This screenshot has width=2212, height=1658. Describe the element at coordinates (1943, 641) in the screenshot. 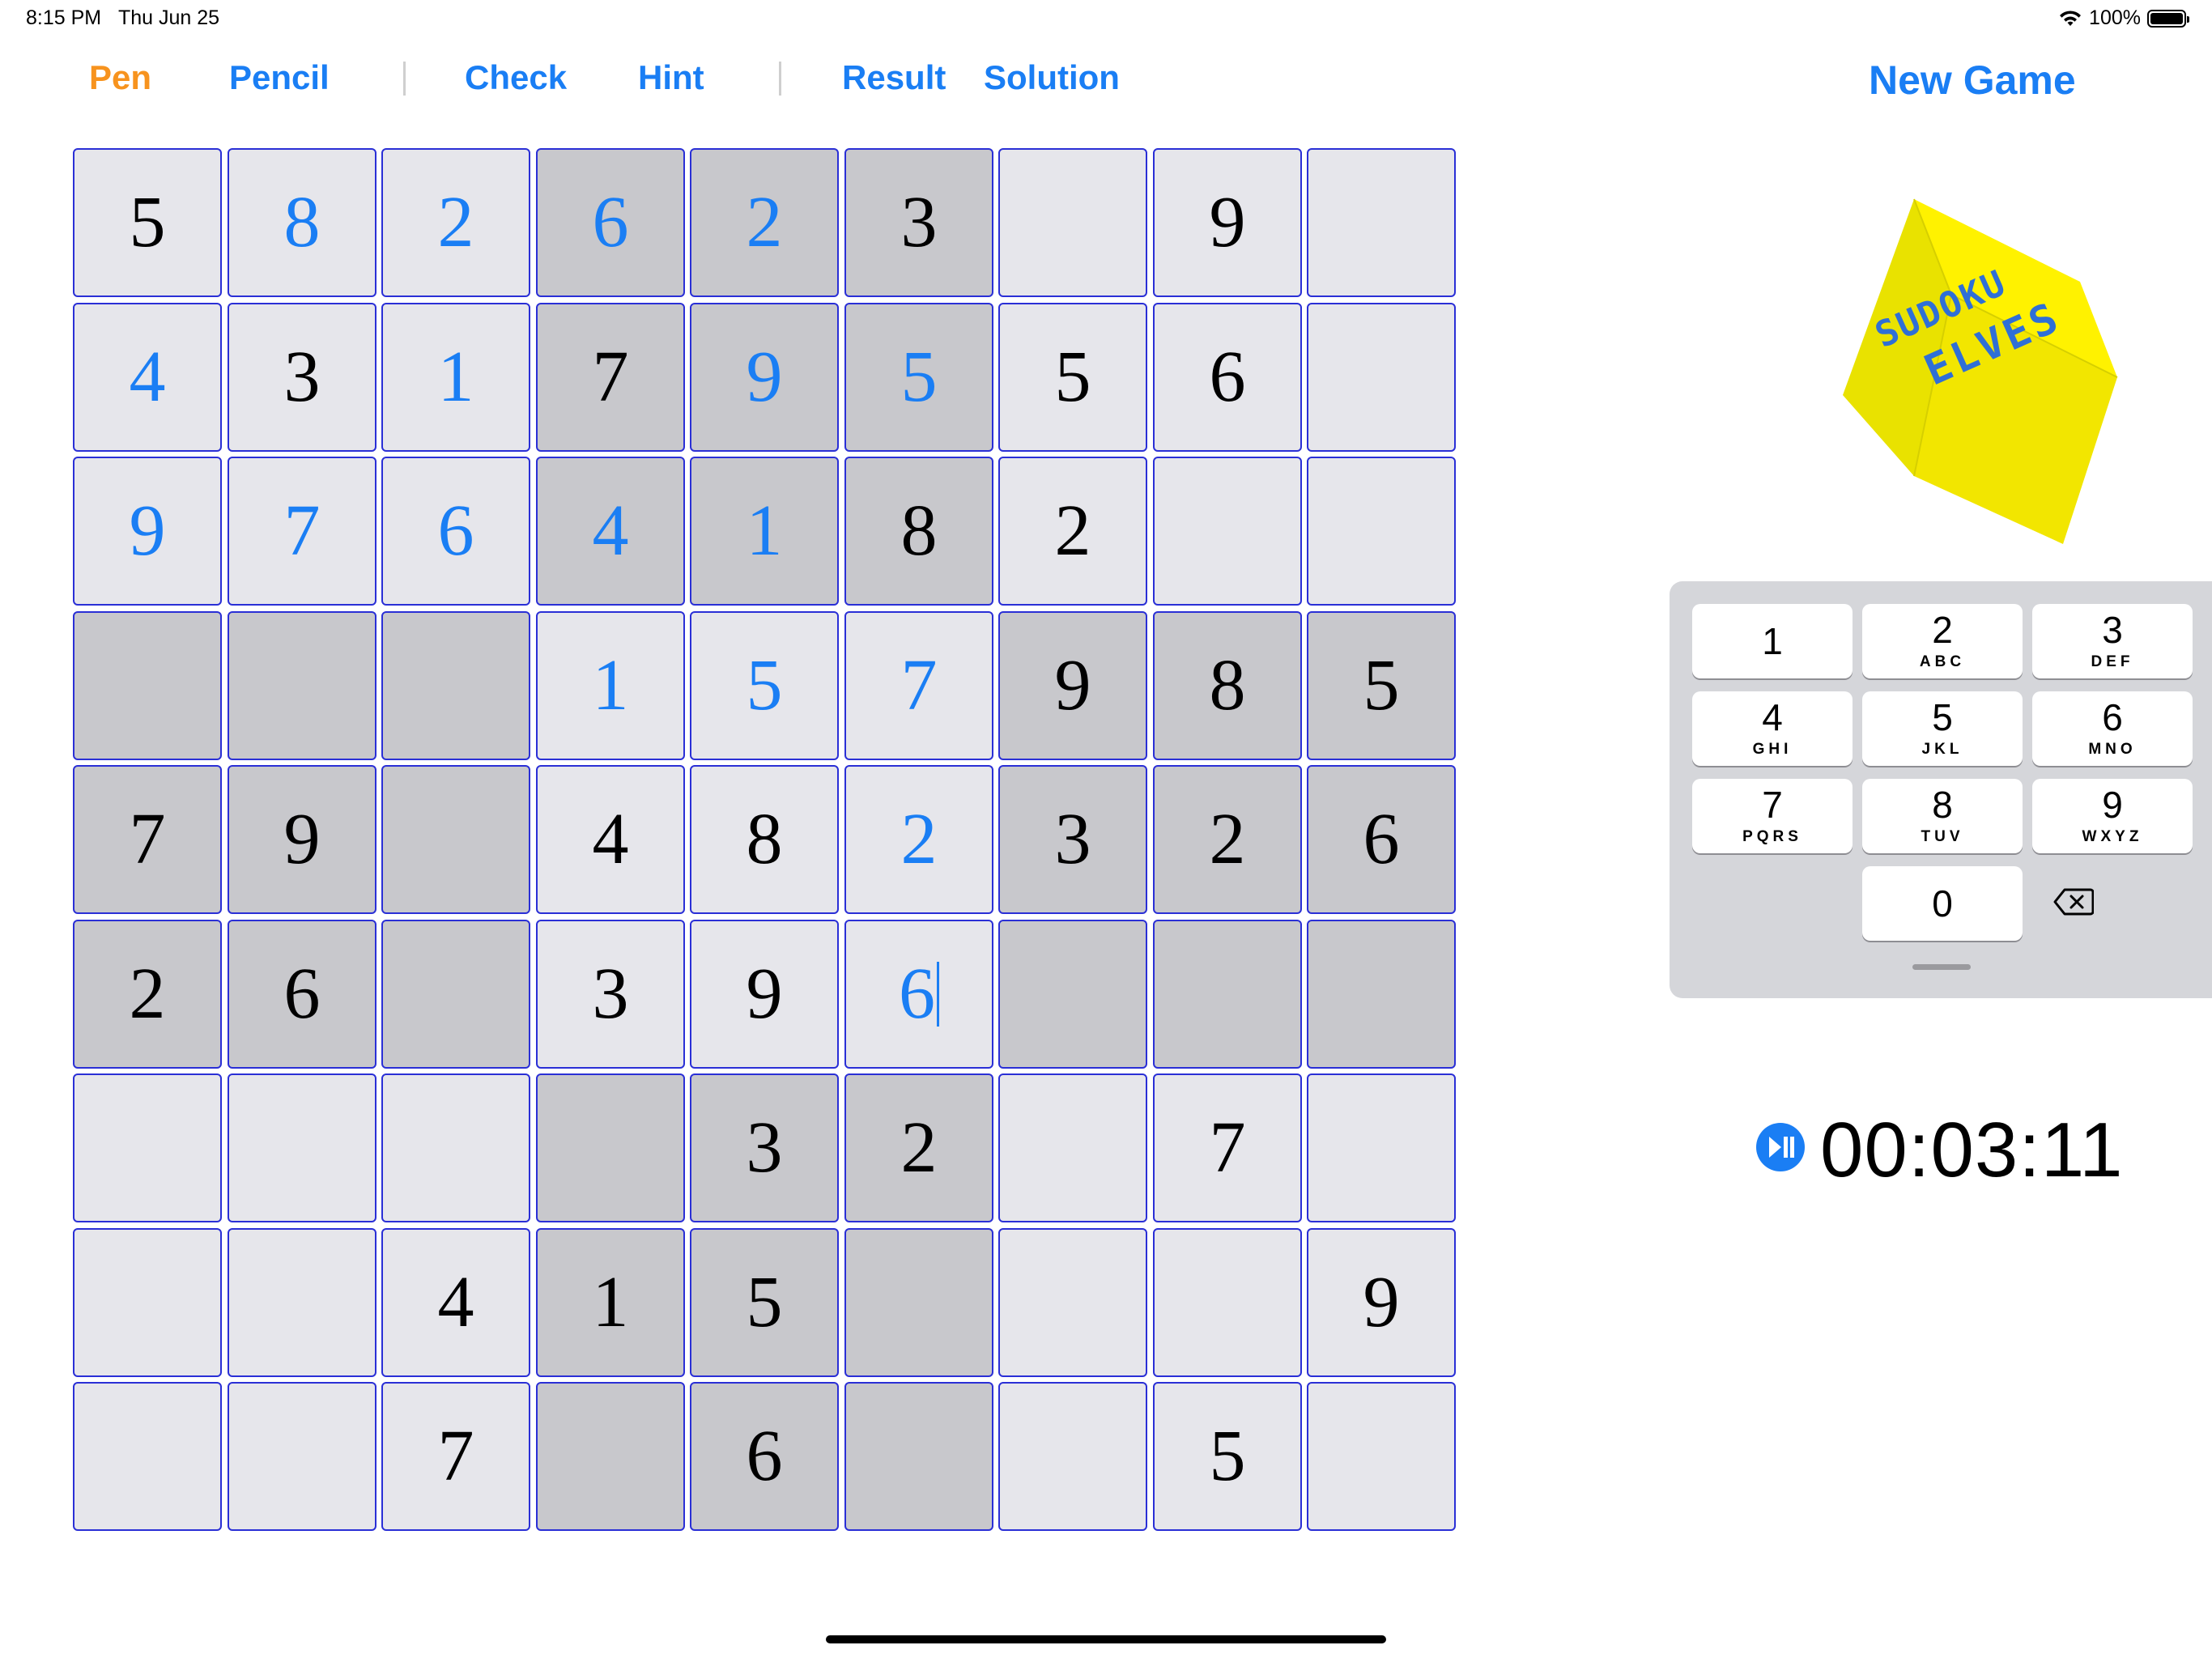

I see `keypad-key-2: 2 ABC` at that location.